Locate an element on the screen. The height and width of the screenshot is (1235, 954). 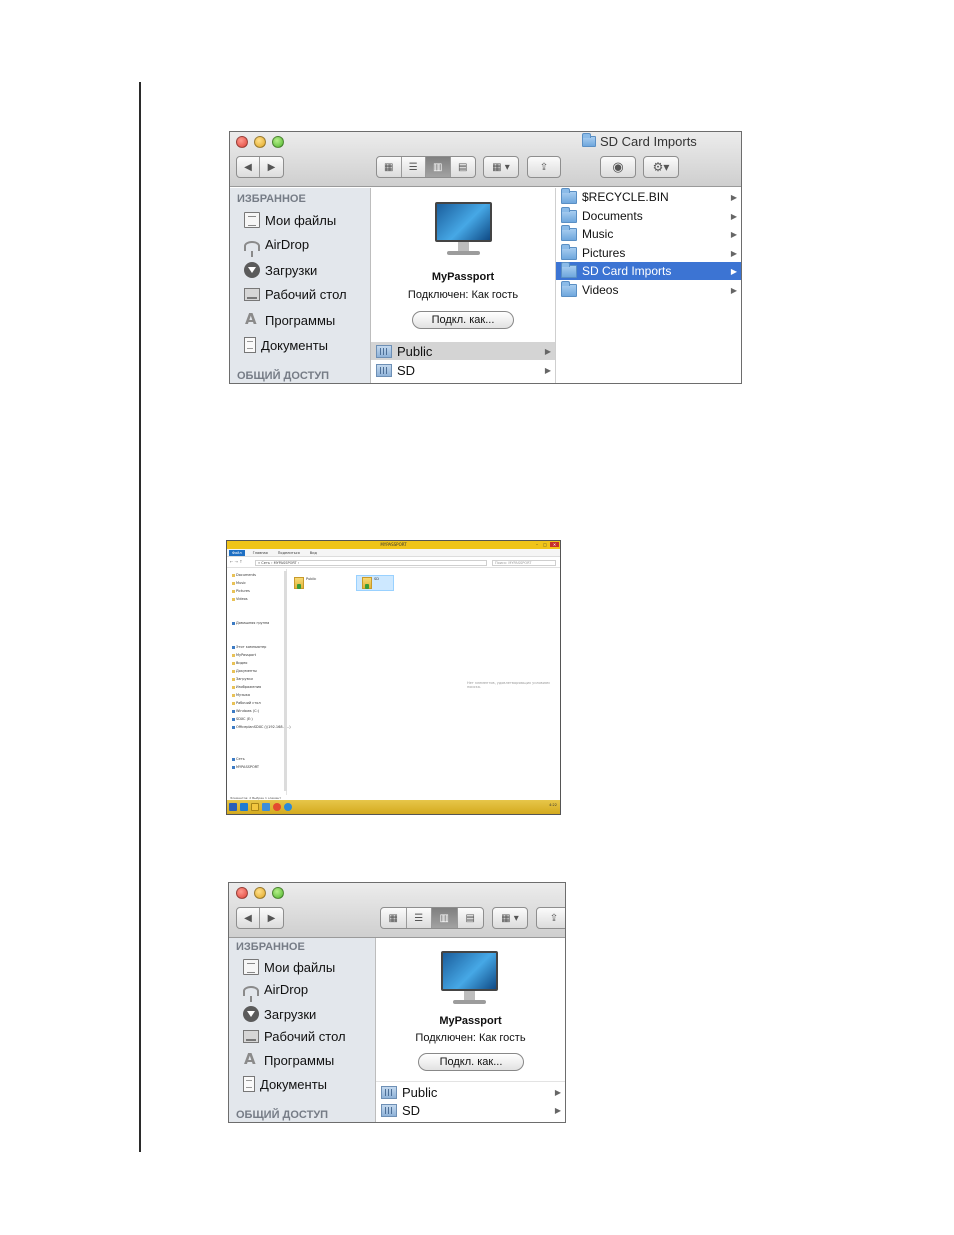
address-path: « Сеть › MYPASSPORT › is located at coordinates (371, 563).